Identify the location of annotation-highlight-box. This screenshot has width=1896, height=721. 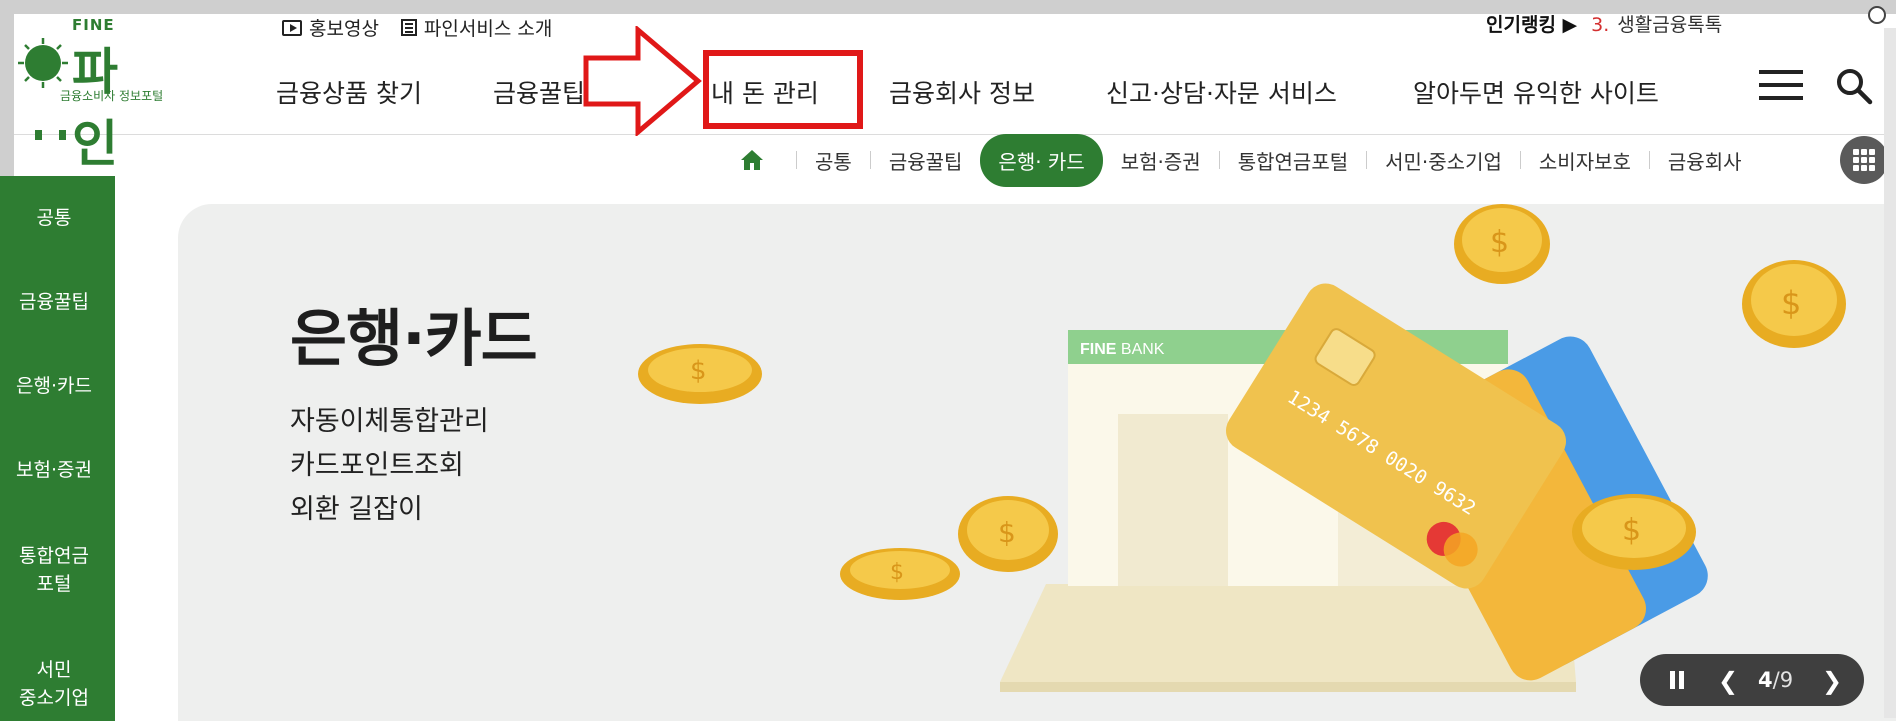
(783, 89).